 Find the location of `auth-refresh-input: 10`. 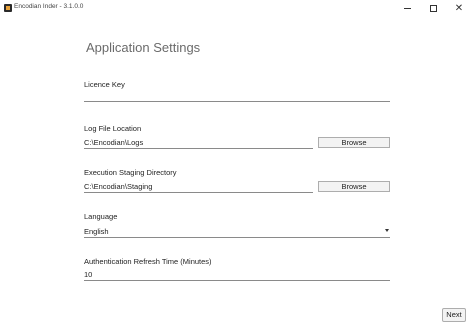

auth-refresh-input: 10 is located at coordinates (237, 275).